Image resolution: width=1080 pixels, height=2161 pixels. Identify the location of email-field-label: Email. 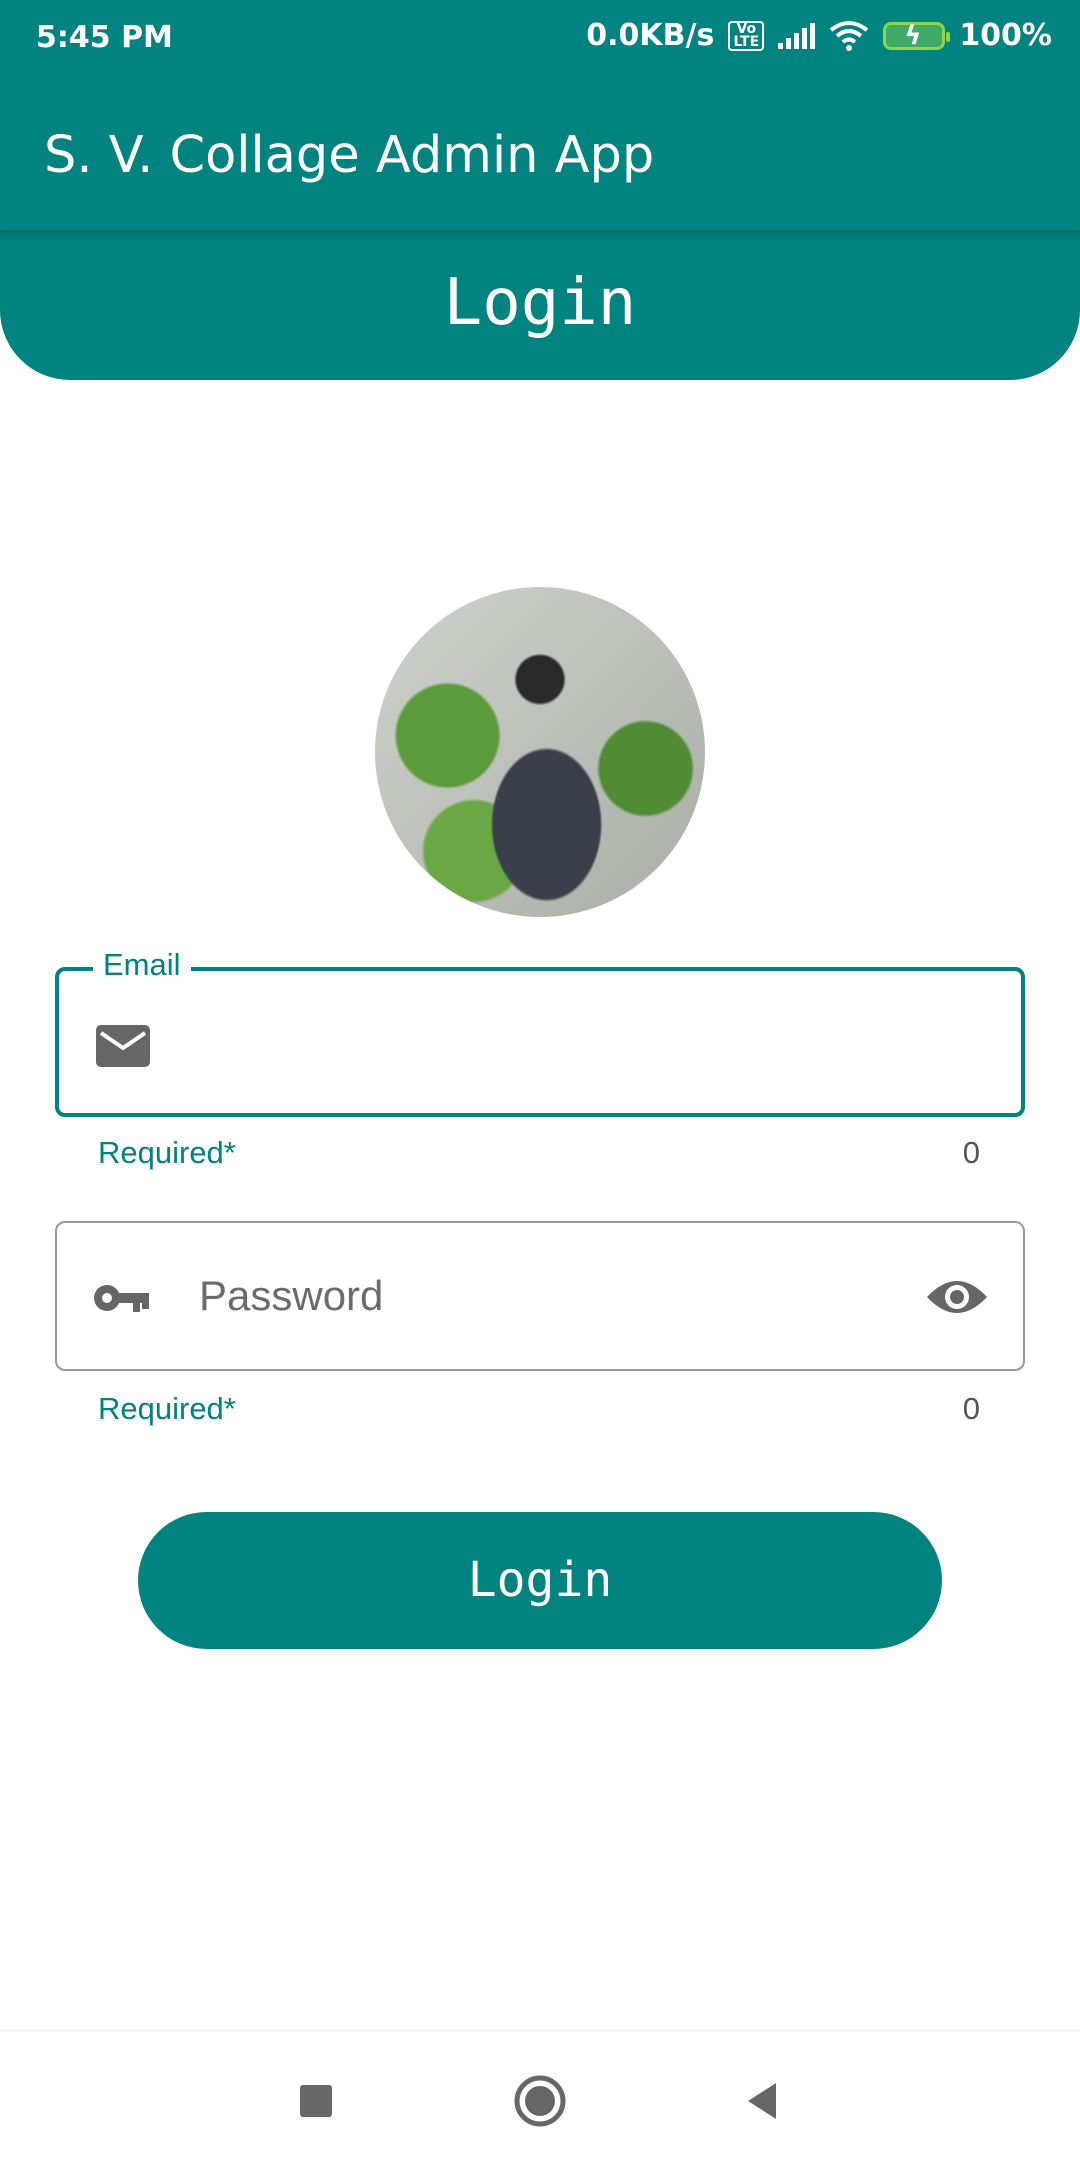
(142, 965).